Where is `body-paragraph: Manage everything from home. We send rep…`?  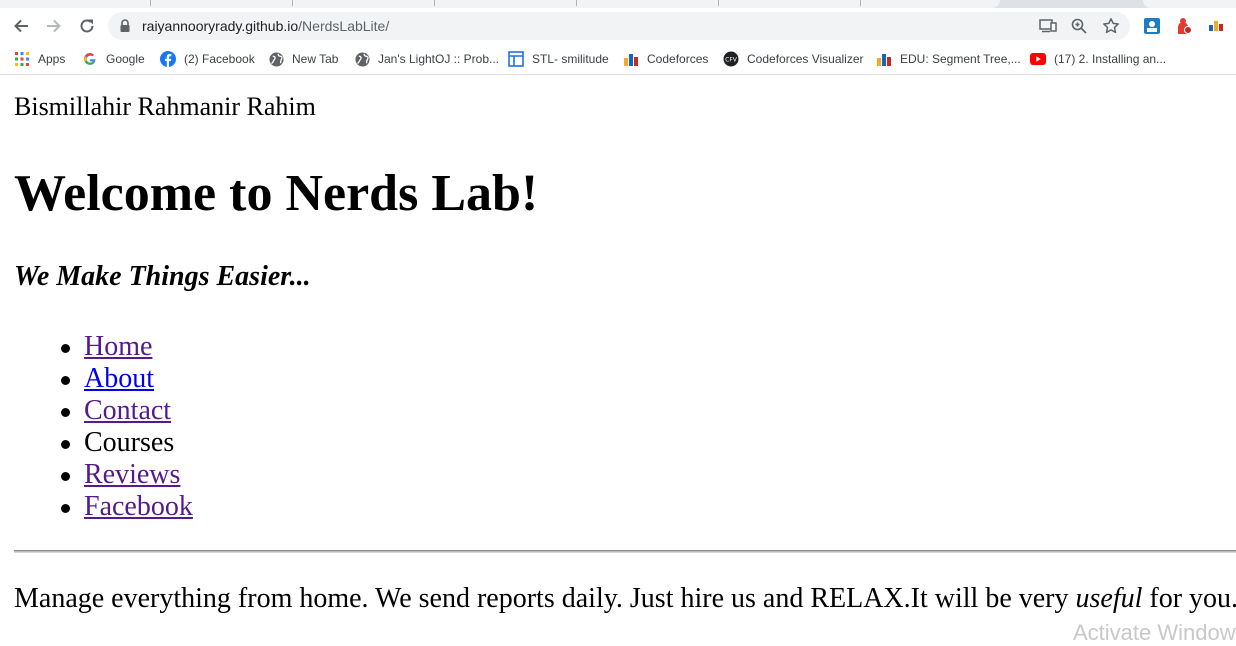 body-paragraph: Manage everything from home. We send rep… is located at coordinates (625, 599).